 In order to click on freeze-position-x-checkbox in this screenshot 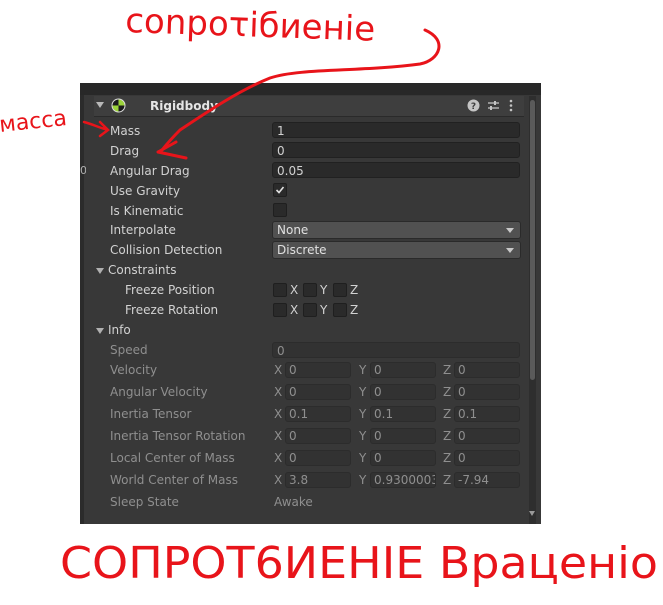, I will do `click(280, 290)`.